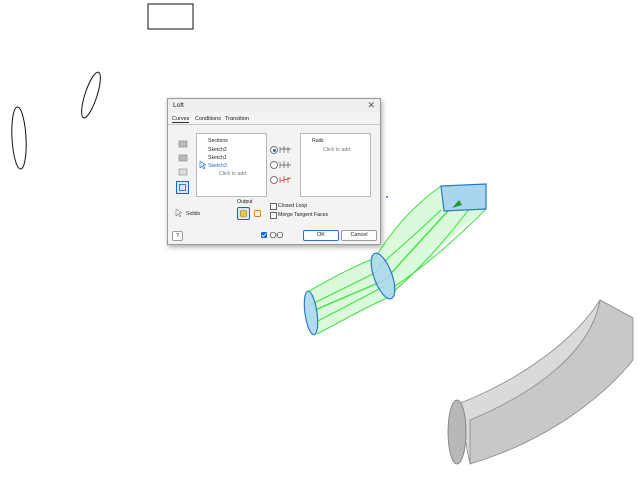 This screenshot has width=640, height=479. Describe the element at coordinates (274, 105) in the screenshot. I see `dialog-titlebar: Loft ✕` at that location.